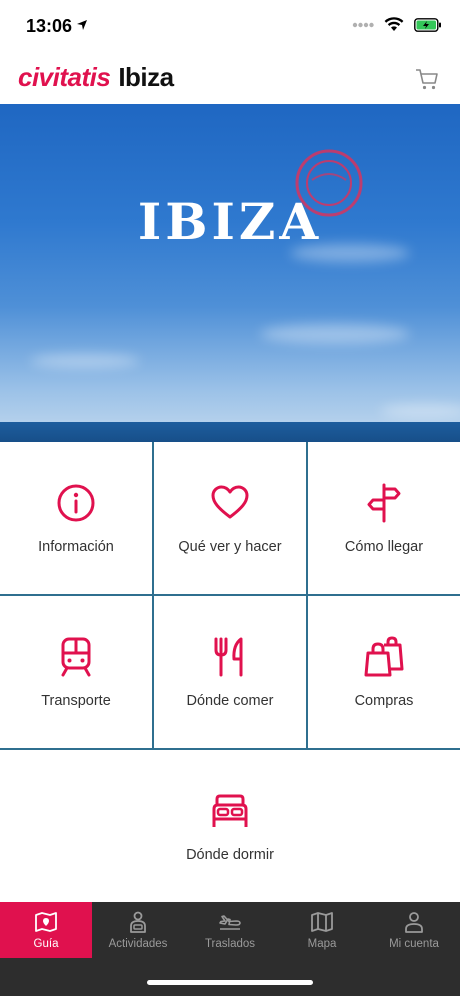 Image resolution: width=460 pixels, height=996 pixels. I want to click on tab-guia: Guía, so click(46, 930).